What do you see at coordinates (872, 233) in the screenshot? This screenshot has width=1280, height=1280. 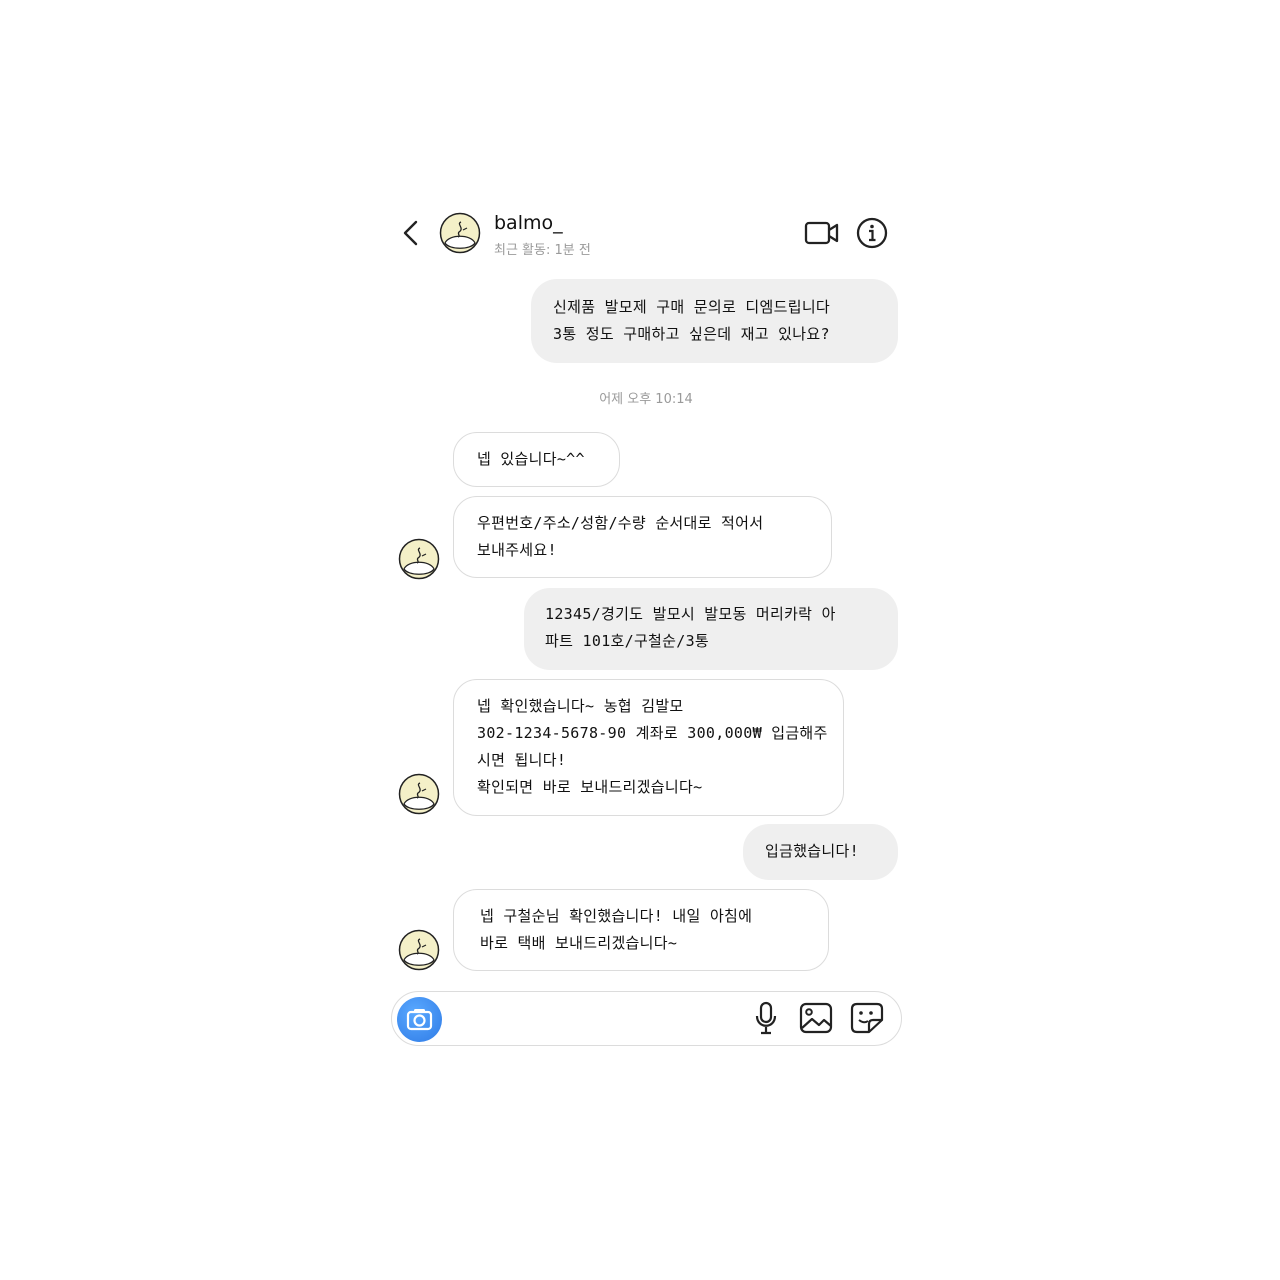 I see `info-icon` at bounding box center [872, 233].